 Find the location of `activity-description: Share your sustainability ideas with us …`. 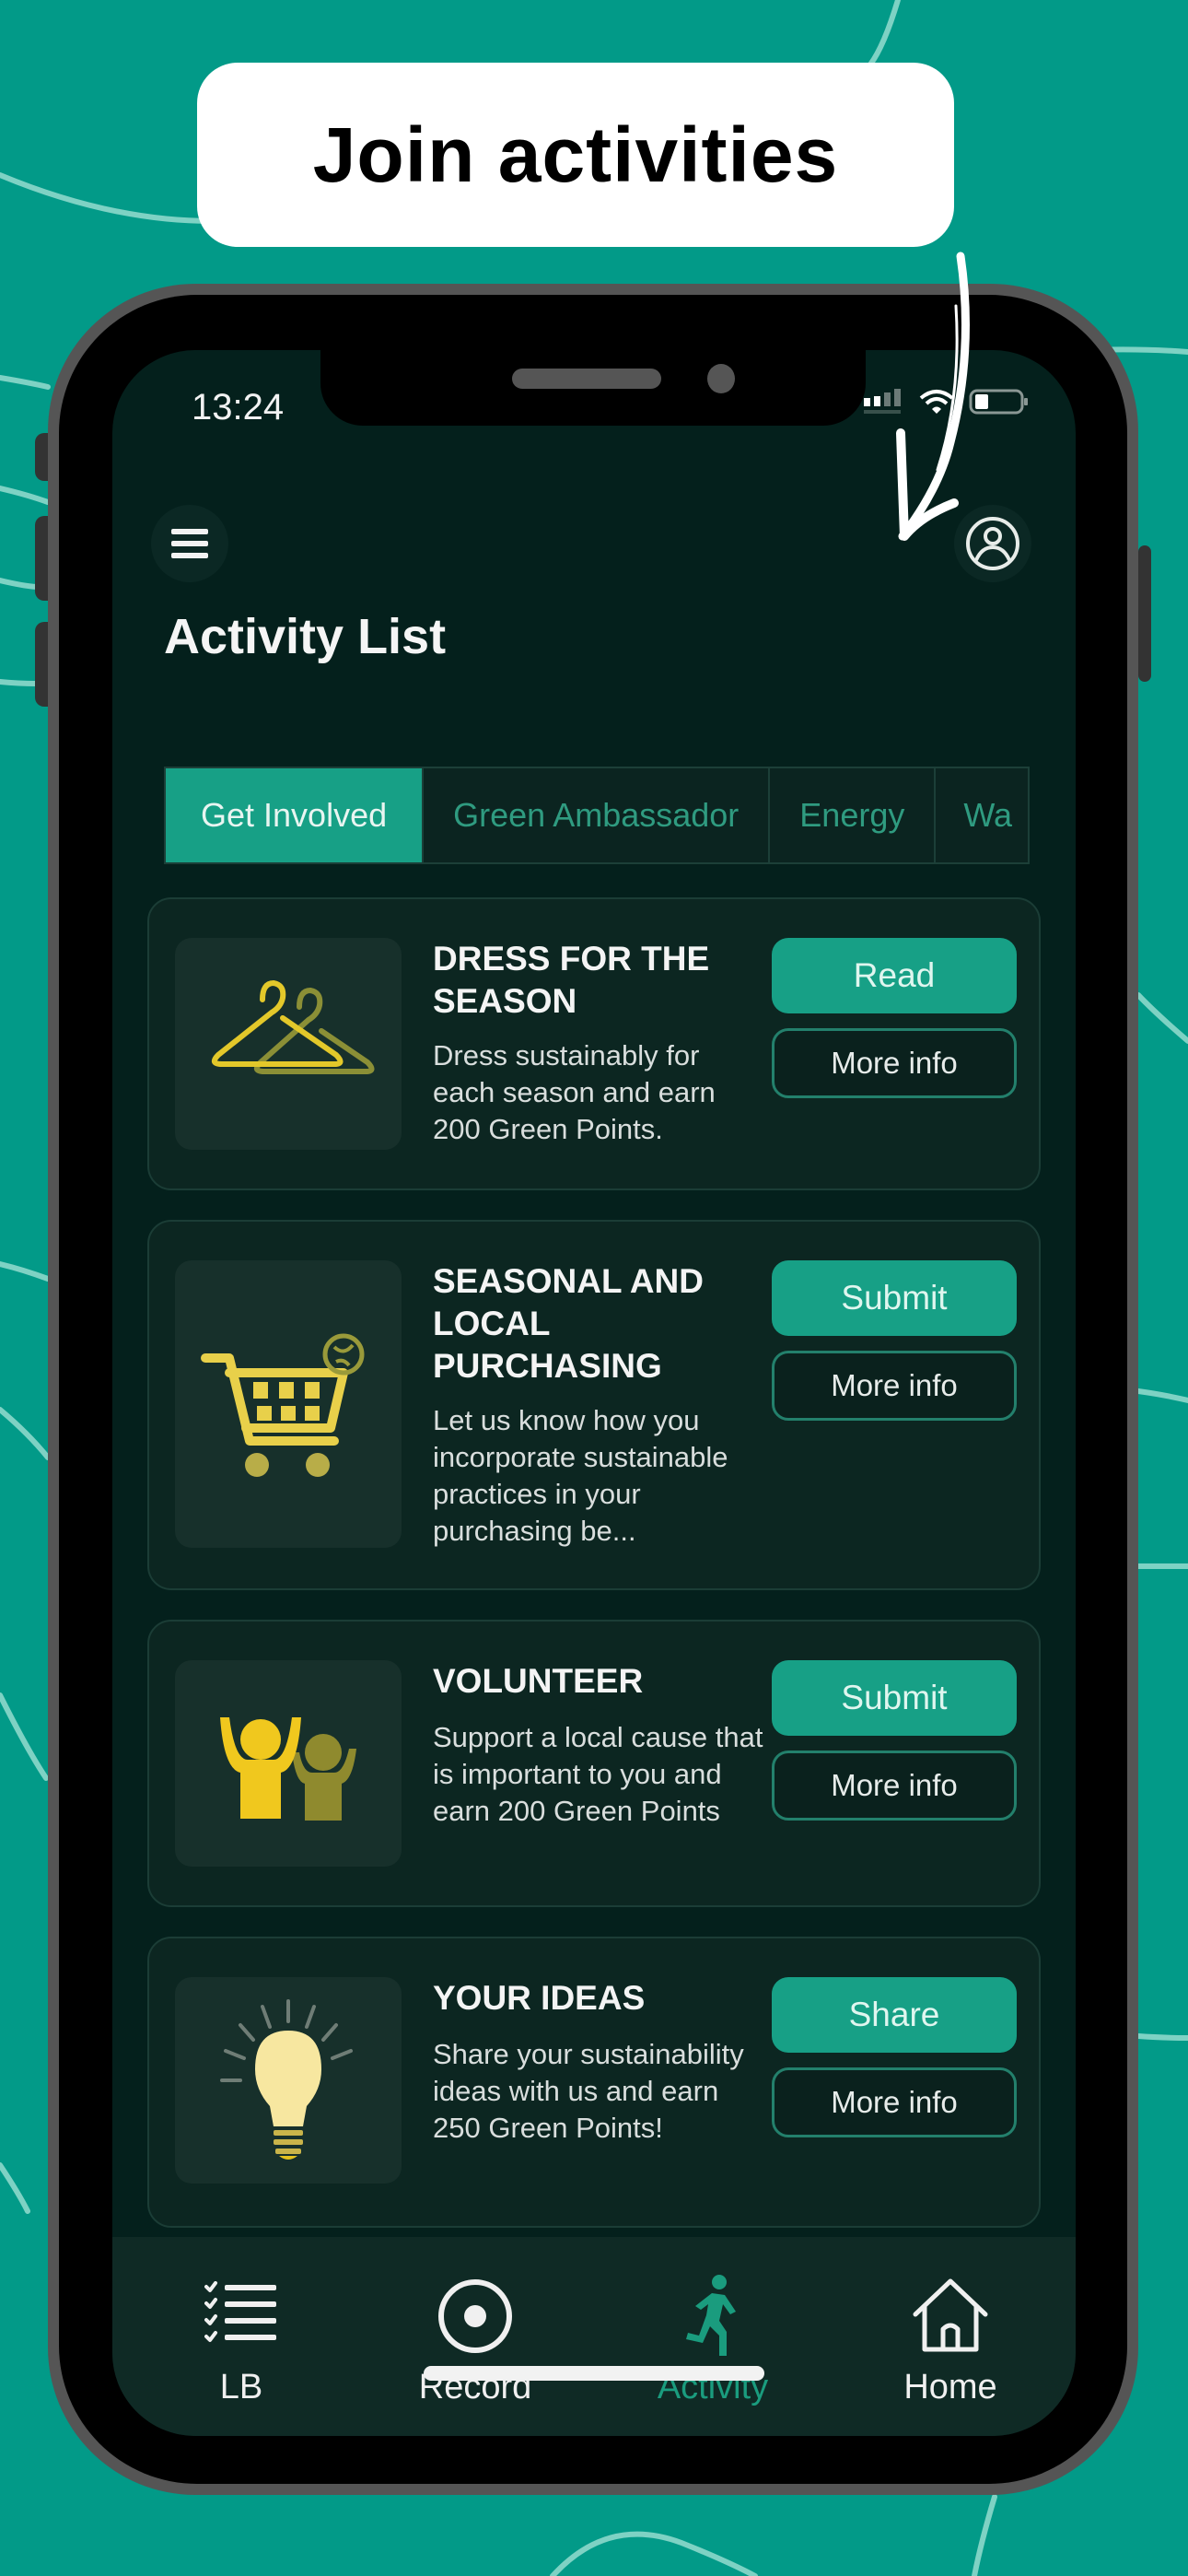

activity-description: Share your sustainability ideas with us … is located at coordinates (588, 2091).